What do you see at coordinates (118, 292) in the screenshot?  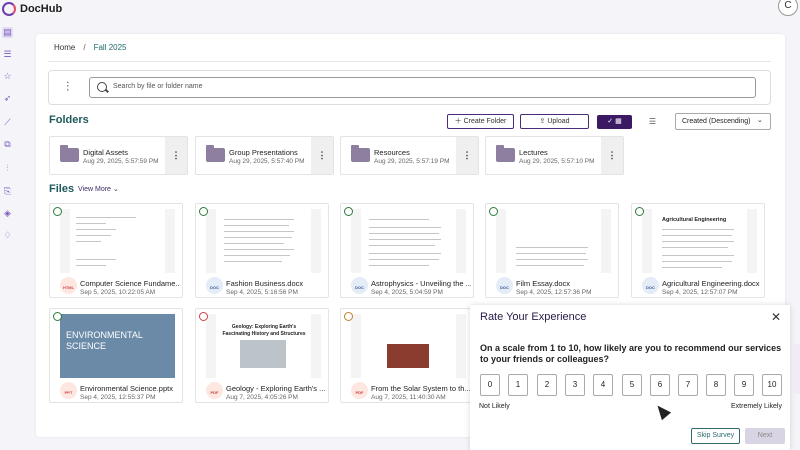 I see `file-date: Sep 5, 2025, 10:22:05 AM` at bounding box center [118, 292].